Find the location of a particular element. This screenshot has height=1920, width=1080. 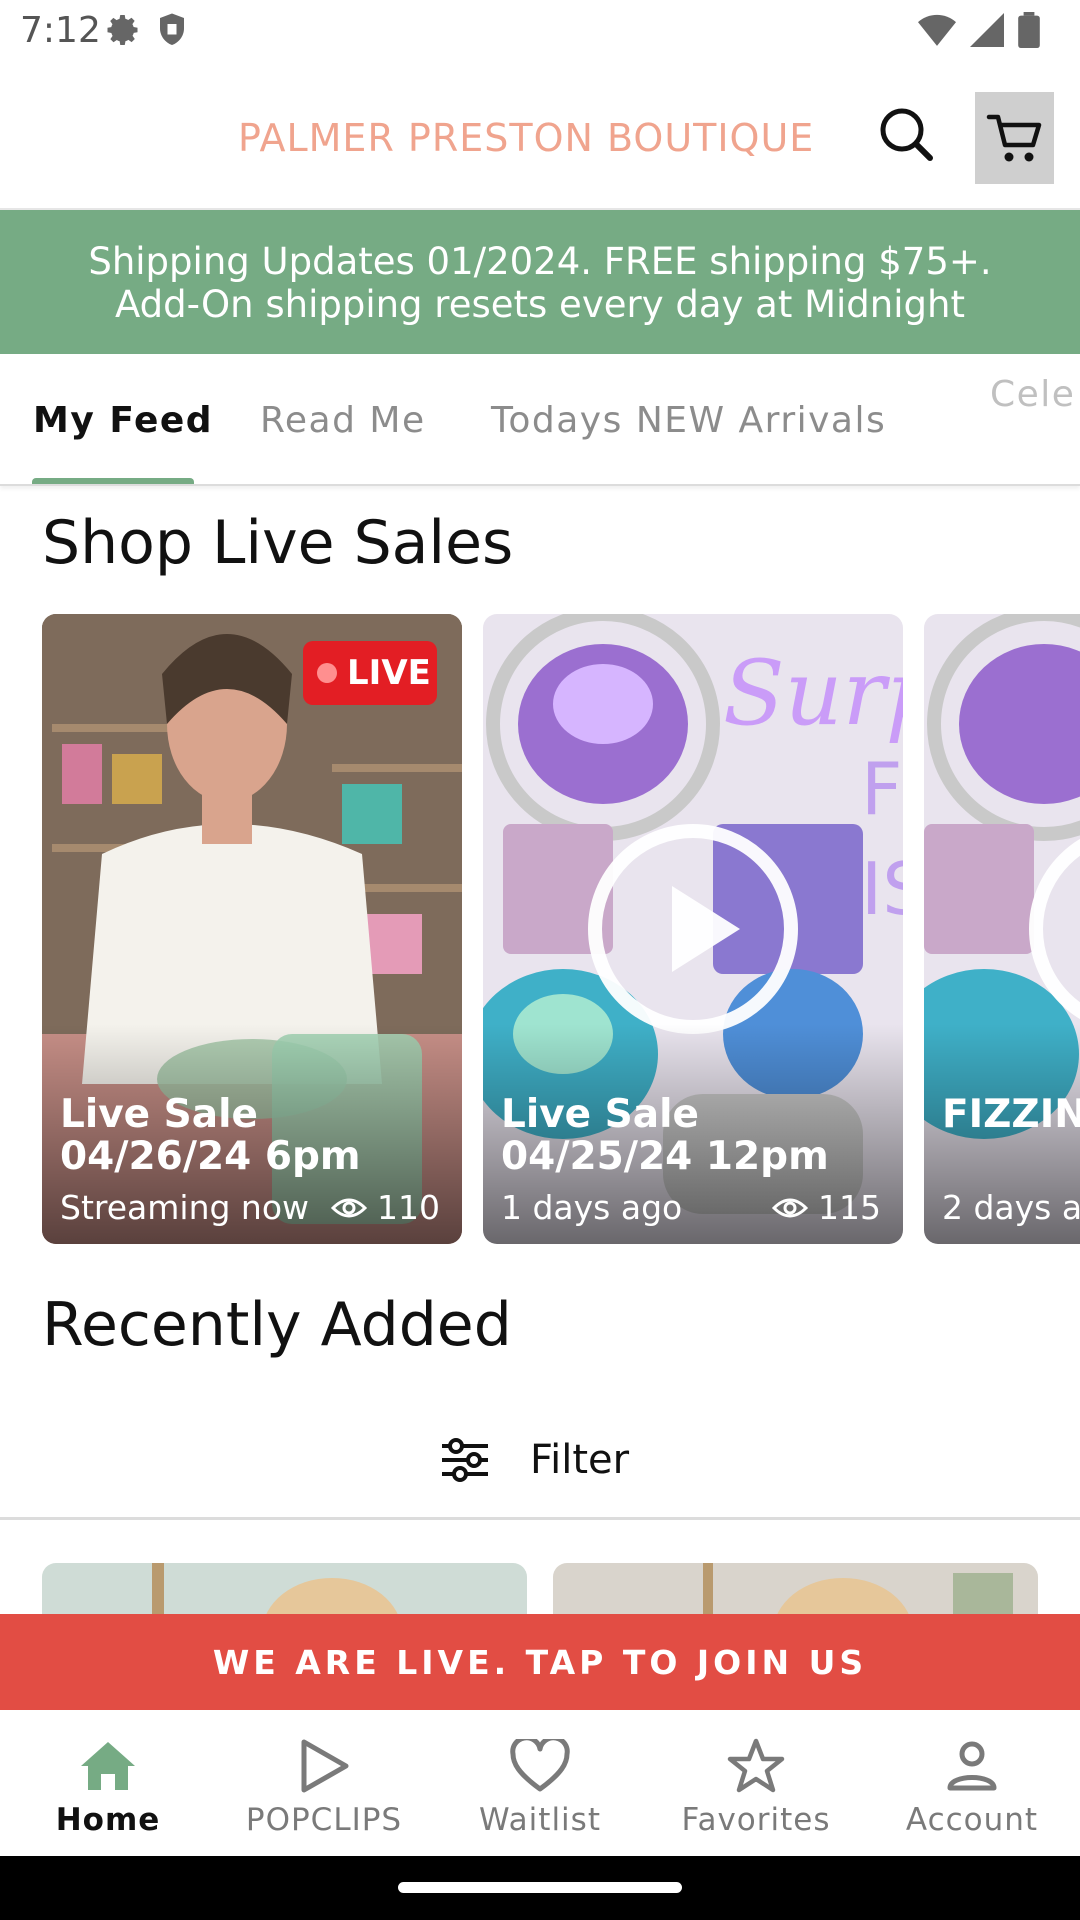

card-views: 110 is located at coordinates (385, 1207).